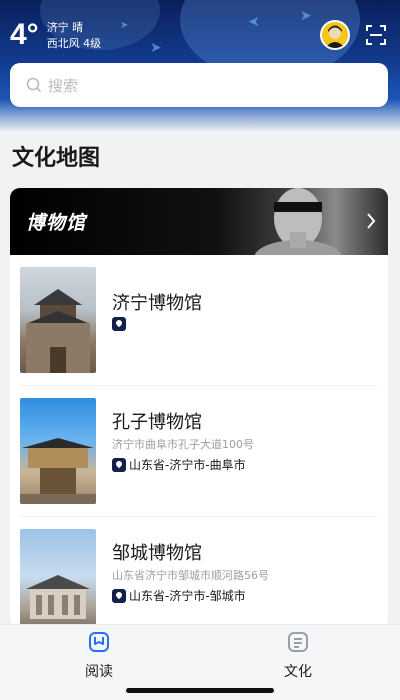 The width and height of the screenshot is (400, 700). I want to click on list-item: 邹城博物馆 山东省济宁市邹城市顺河路56号 山东省-济宁市-邹城市, so click(199, 572).